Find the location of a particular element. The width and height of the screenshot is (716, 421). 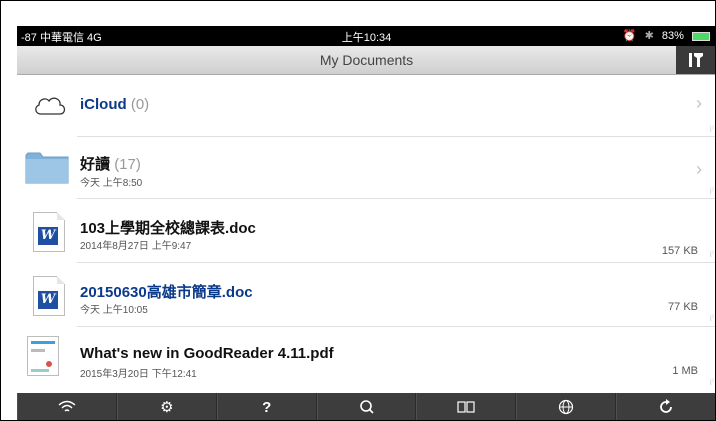

status-right: ⏰ ✱ 83% is located at coordinates (664, 35).